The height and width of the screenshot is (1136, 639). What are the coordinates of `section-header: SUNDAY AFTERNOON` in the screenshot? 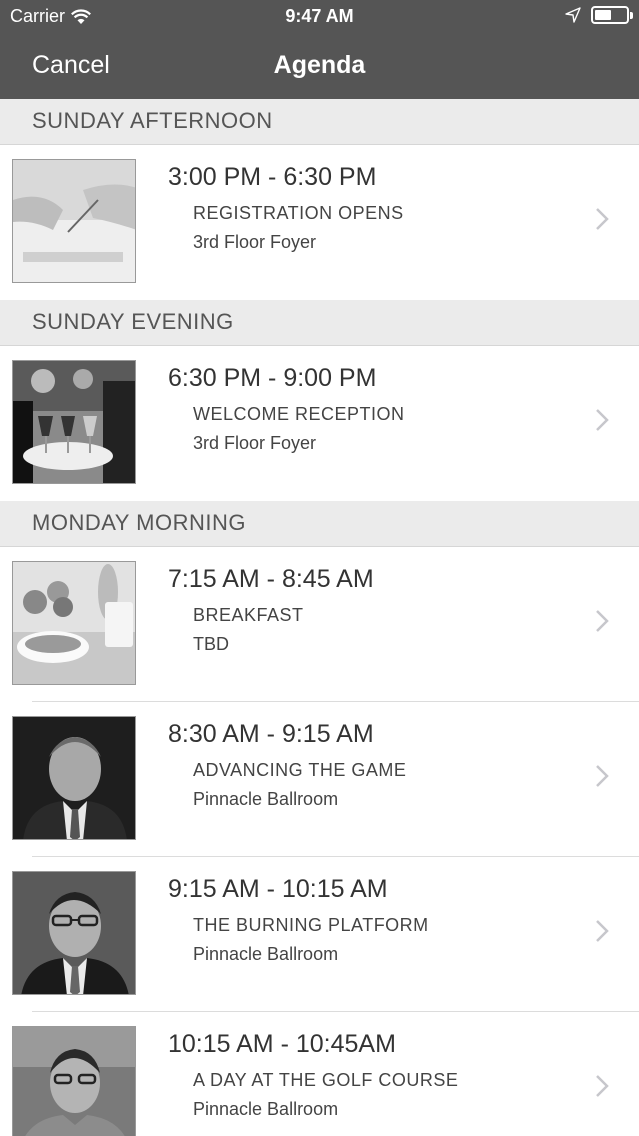 It's located at (319, 122).